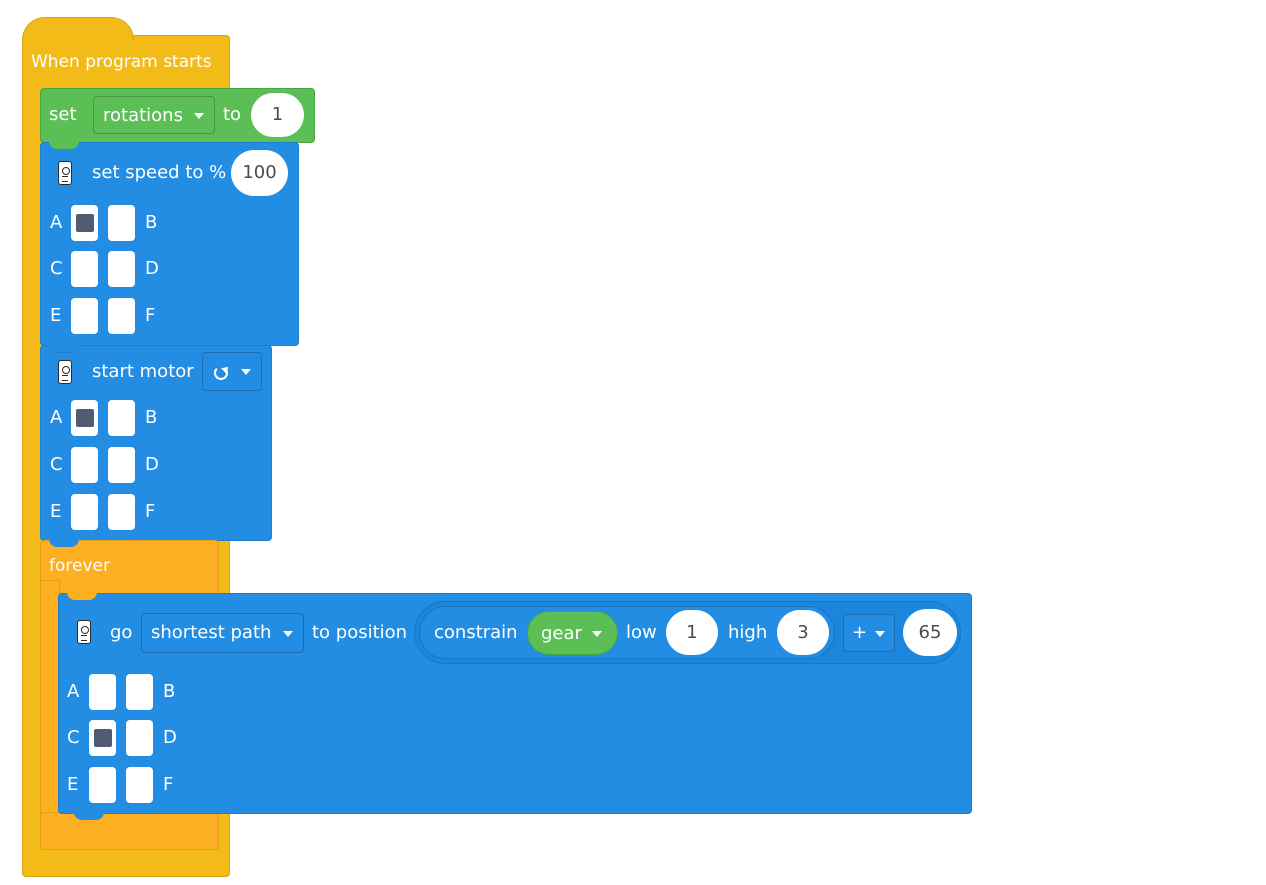 Image resolution: width=1266 pixels, height=885 pixels. I want to click on operator-dropdown: +, so click(869, 633).